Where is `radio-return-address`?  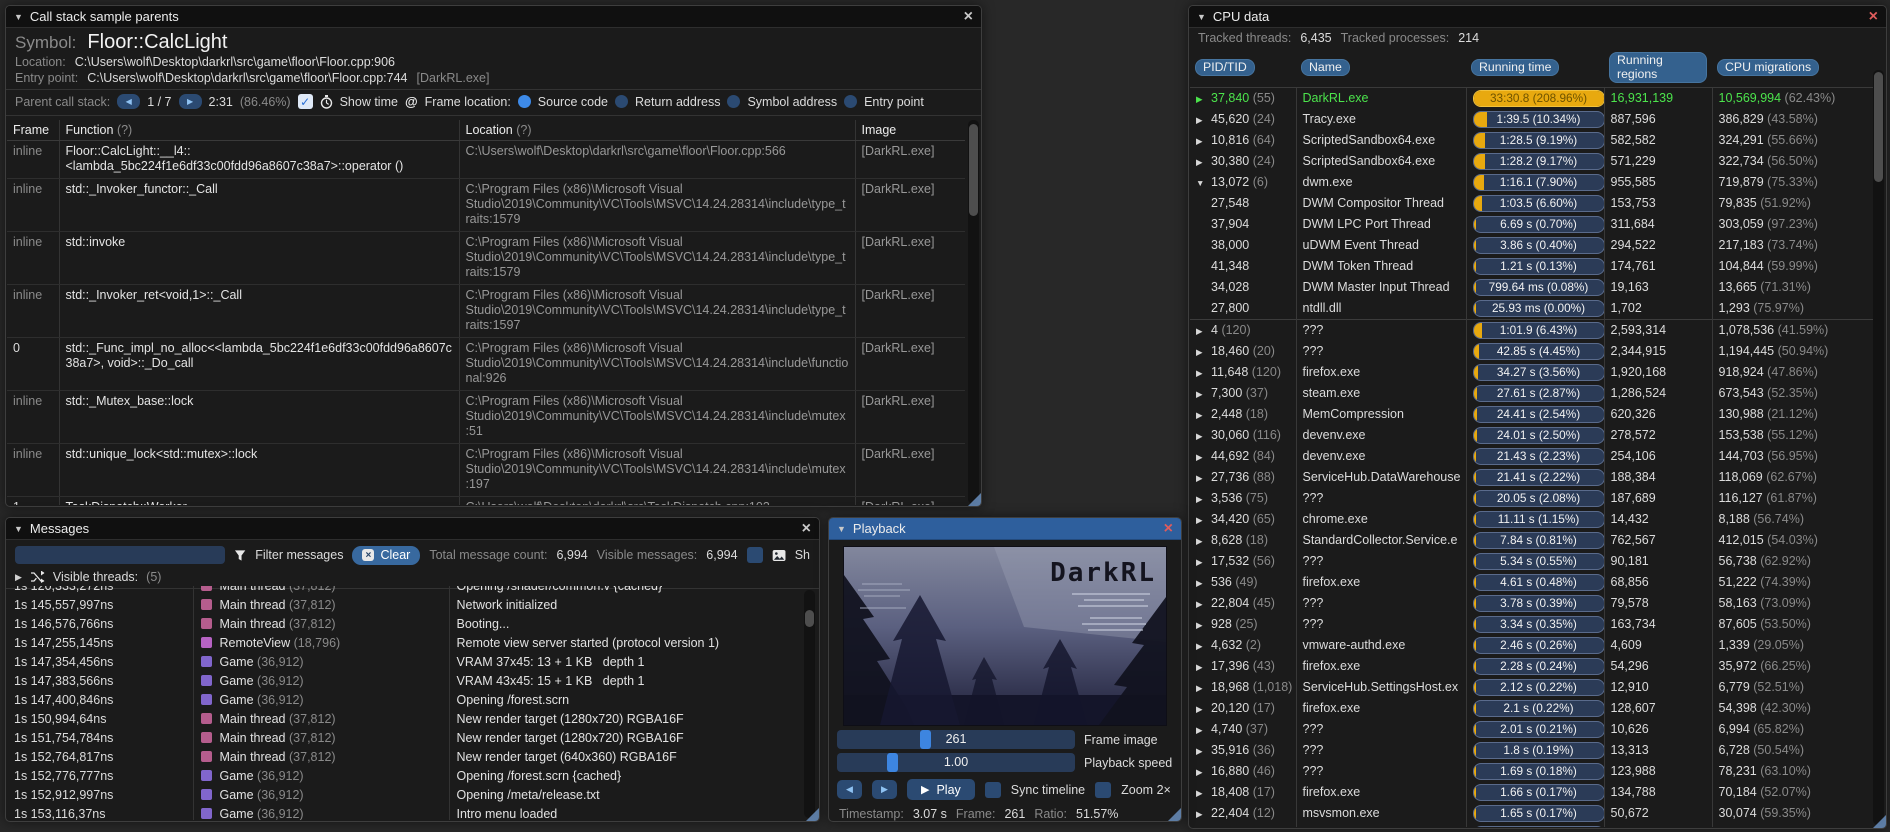
radio-return-address is located at coordinates (621, 101).